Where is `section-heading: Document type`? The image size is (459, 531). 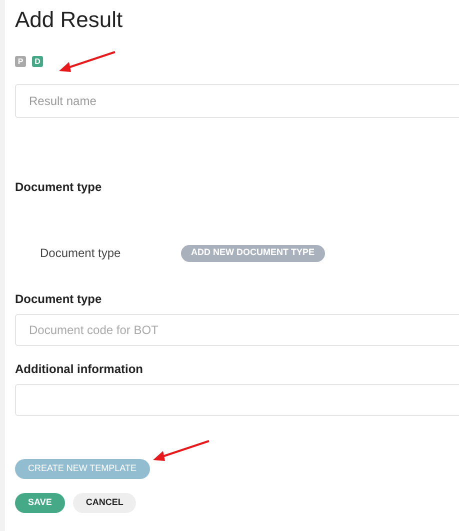
section-heading: Document type is located at coordinates (59, 187).